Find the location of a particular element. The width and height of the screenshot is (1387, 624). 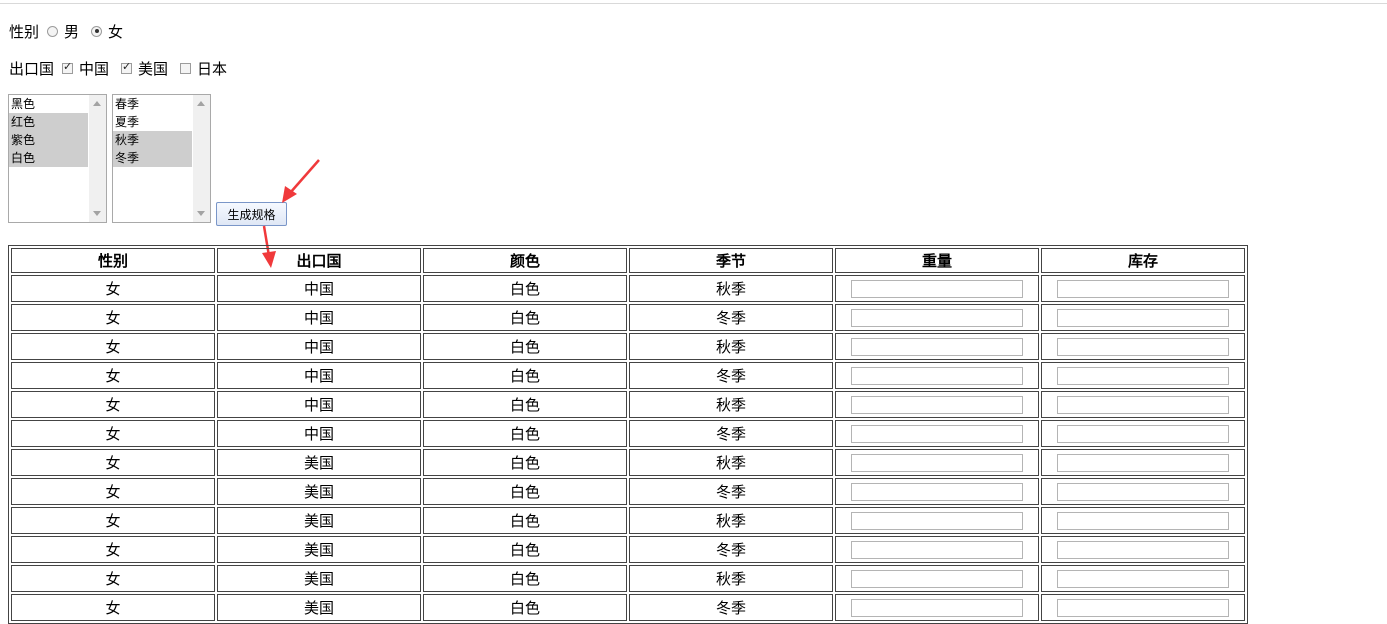

table-row: 女中国 白色 秋季 is located at coordinates (628, 404).